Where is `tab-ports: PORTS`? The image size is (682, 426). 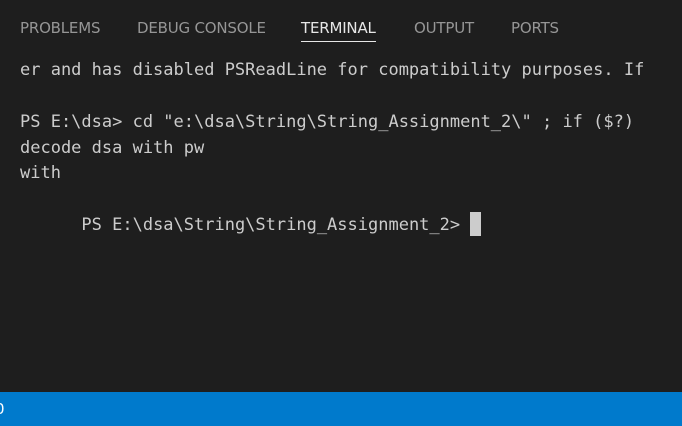 tab-ports: PORTS is located at coordinates (535, 29).